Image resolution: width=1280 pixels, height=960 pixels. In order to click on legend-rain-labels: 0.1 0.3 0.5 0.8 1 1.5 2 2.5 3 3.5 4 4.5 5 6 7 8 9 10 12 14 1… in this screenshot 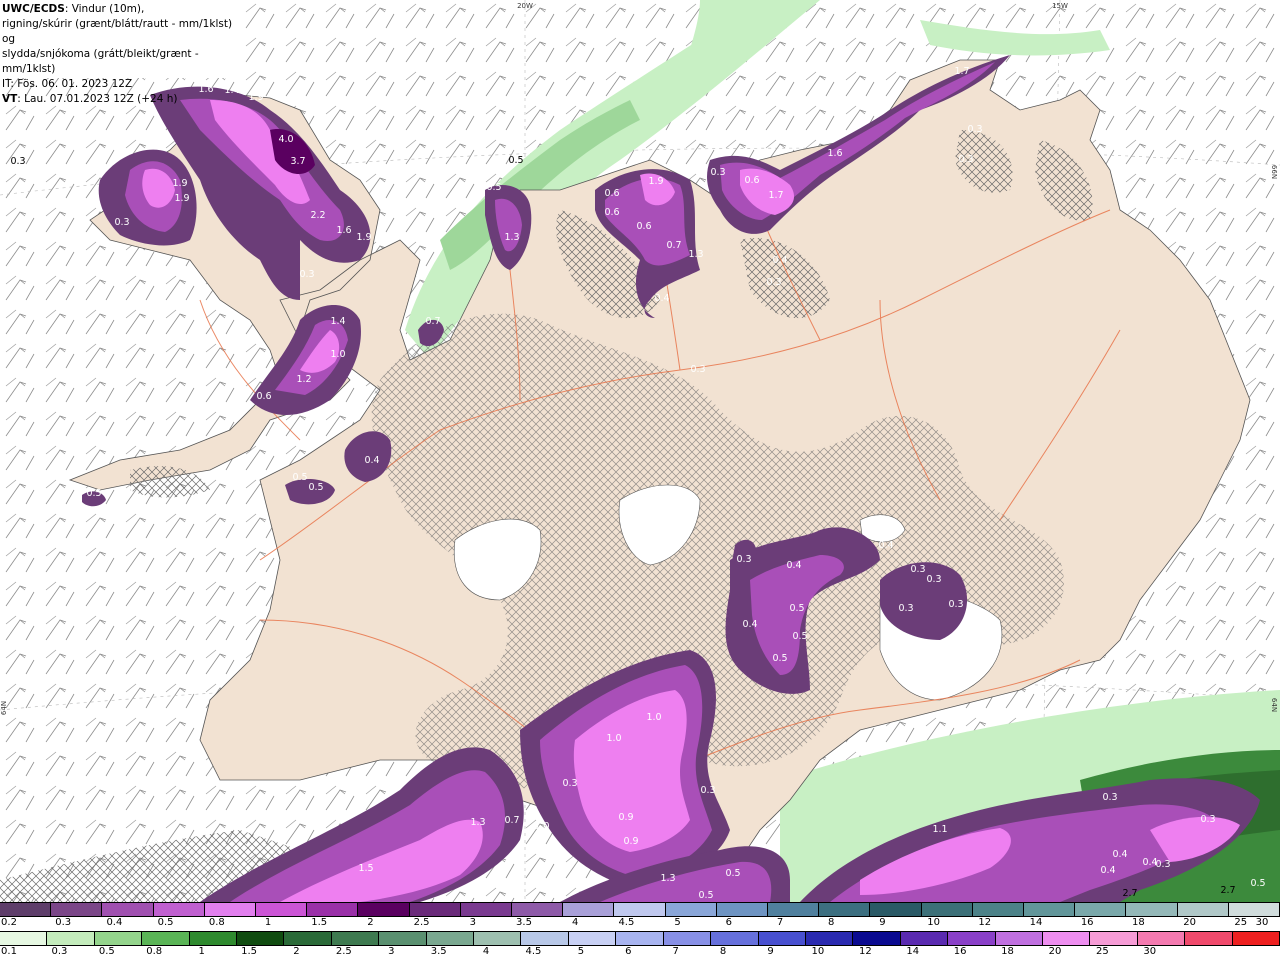, I will do `click(640, 953)`.